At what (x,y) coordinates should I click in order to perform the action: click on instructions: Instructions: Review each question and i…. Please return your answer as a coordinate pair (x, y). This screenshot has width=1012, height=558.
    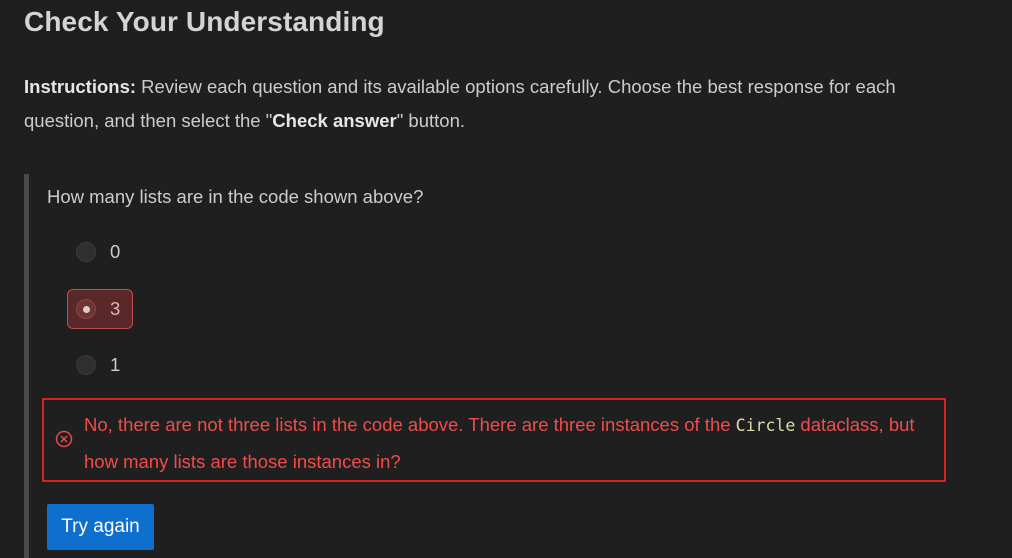
    Looking at the image, I should click on (489, 104).